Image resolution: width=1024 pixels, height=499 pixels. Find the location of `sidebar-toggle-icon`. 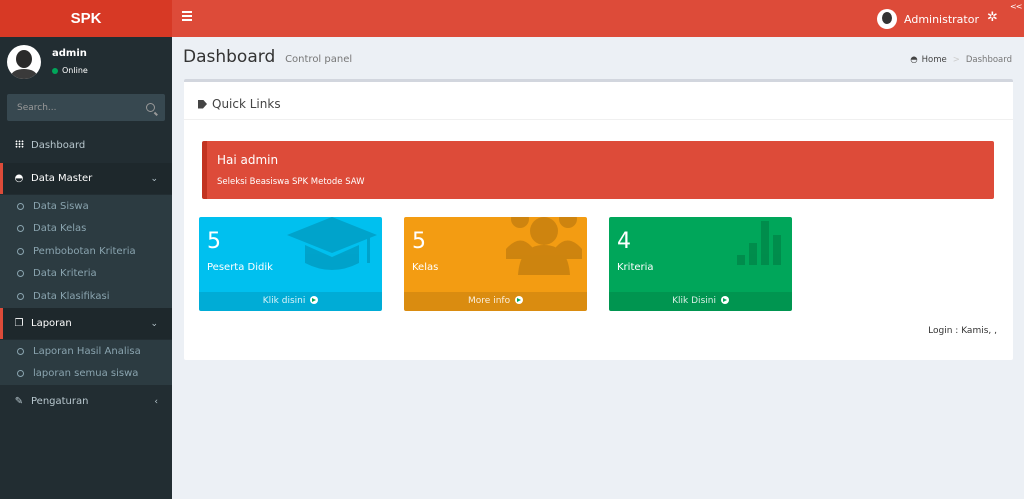

sidebar-toggle-icon is located at coordinates (187, 18).